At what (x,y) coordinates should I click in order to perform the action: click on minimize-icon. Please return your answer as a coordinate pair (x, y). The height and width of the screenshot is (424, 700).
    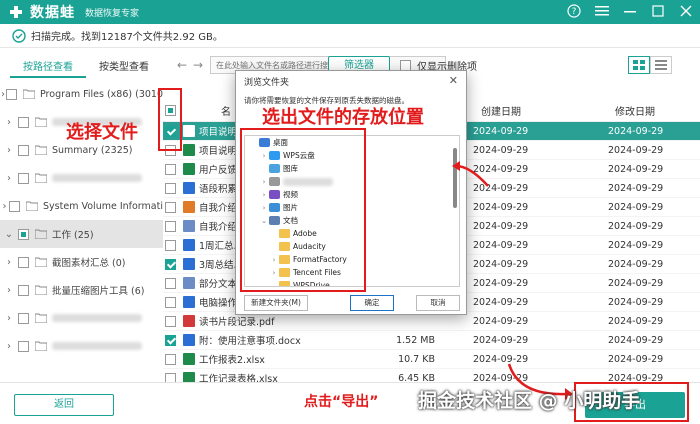
    Looking at the image, I should click on (630, 11).